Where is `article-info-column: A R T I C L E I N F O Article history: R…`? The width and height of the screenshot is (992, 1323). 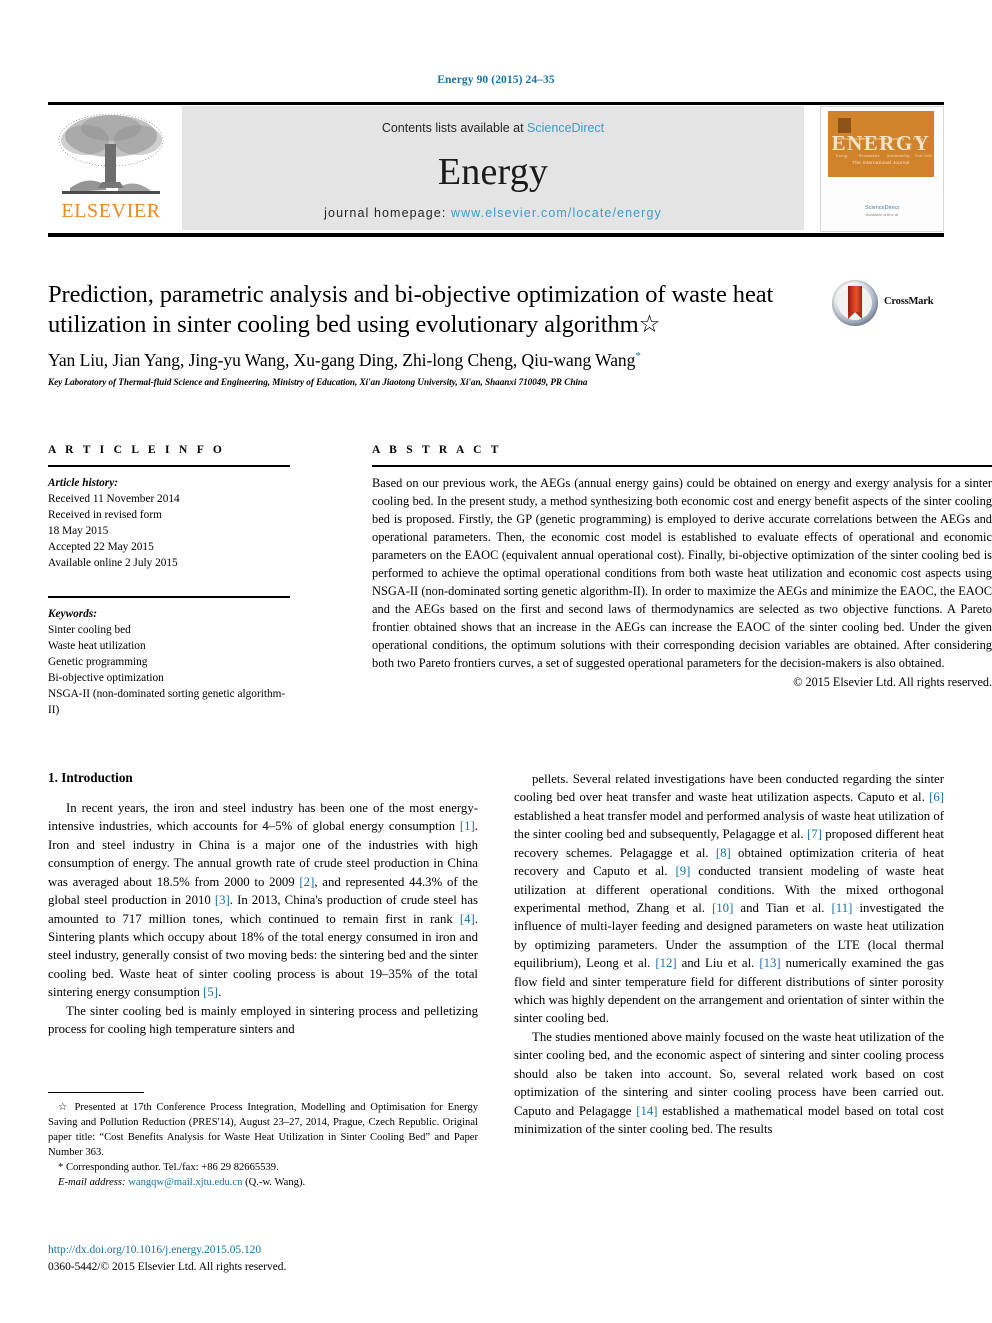
article-info-column: A R T I C L E I N F O Article history: R… is located at coordinates (169, 581).